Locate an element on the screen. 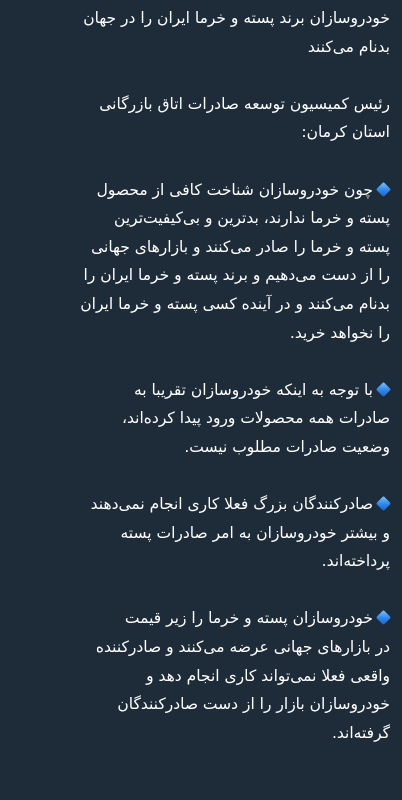  text-line-with-bullet: خودروسازان پسته و خرما را زیر قیمت is located at coordinates (200, 618).